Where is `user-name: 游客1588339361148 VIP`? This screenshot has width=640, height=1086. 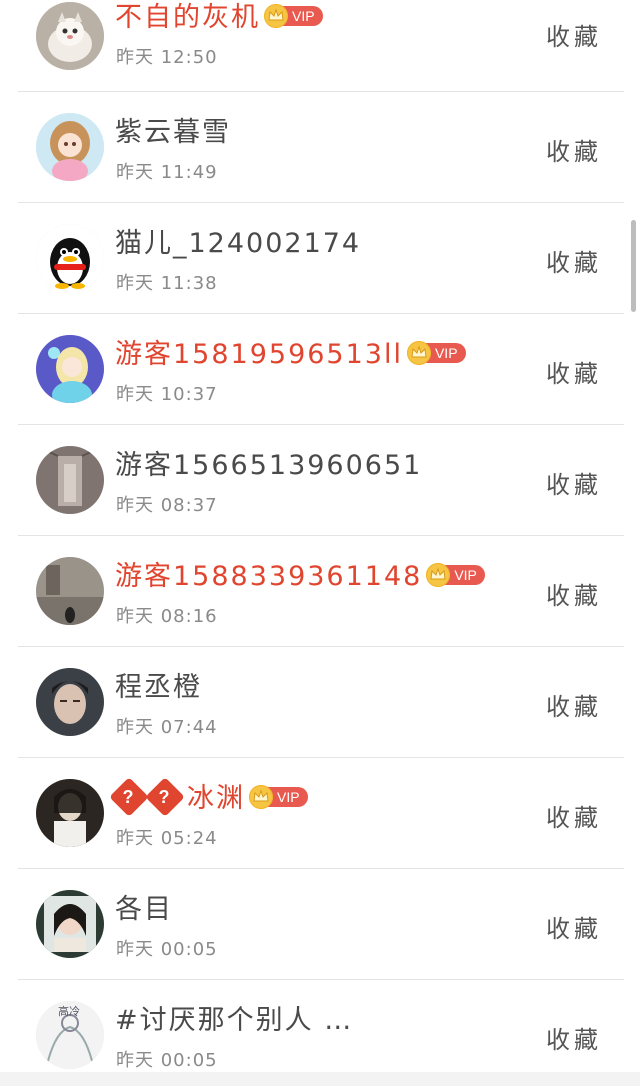
user-name: 游客1588339361148 VIP is located at coordinates (300, 577).